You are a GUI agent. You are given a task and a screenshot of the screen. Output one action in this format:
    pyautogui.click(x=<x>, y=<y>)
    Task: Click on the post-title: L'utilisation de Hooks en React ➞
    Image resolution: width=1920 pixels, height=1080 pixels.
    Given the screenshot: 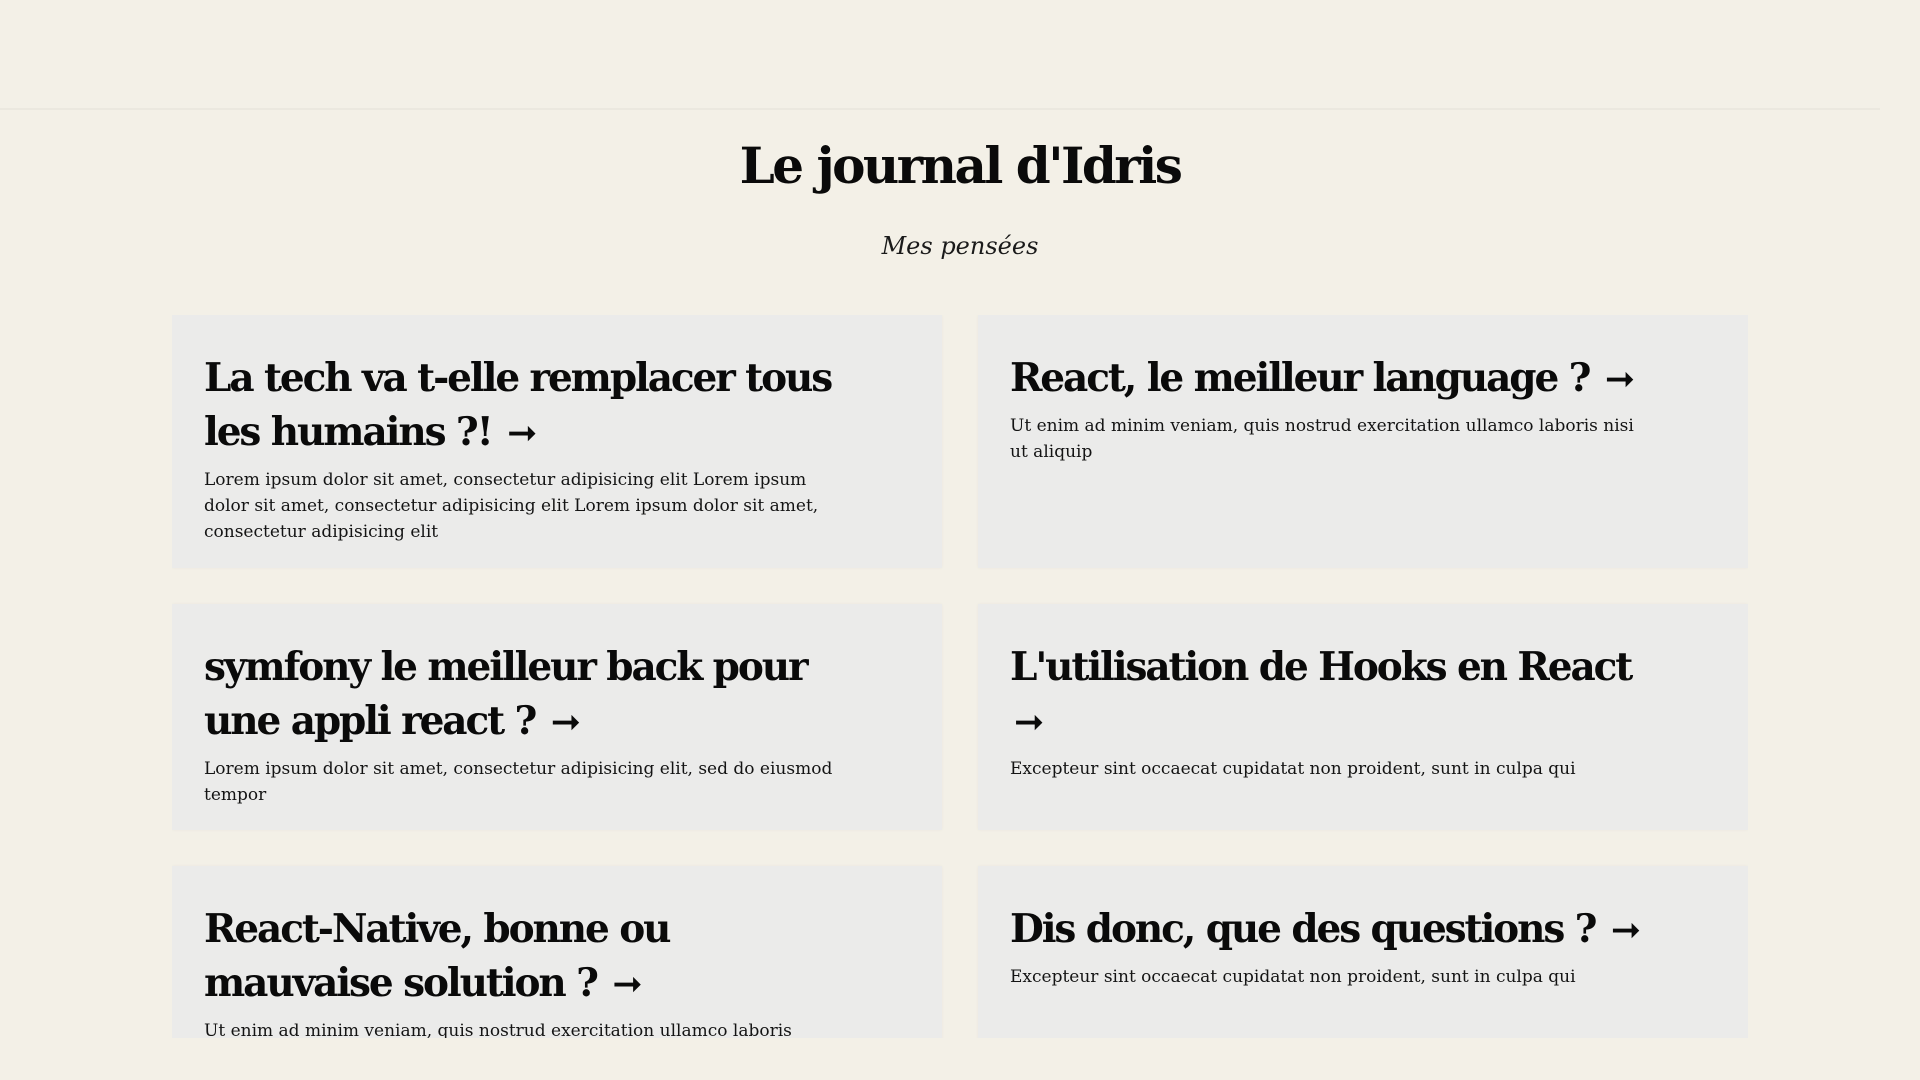 What is the action you would take?
    pyautogui.click(x=1330, y=695)
    